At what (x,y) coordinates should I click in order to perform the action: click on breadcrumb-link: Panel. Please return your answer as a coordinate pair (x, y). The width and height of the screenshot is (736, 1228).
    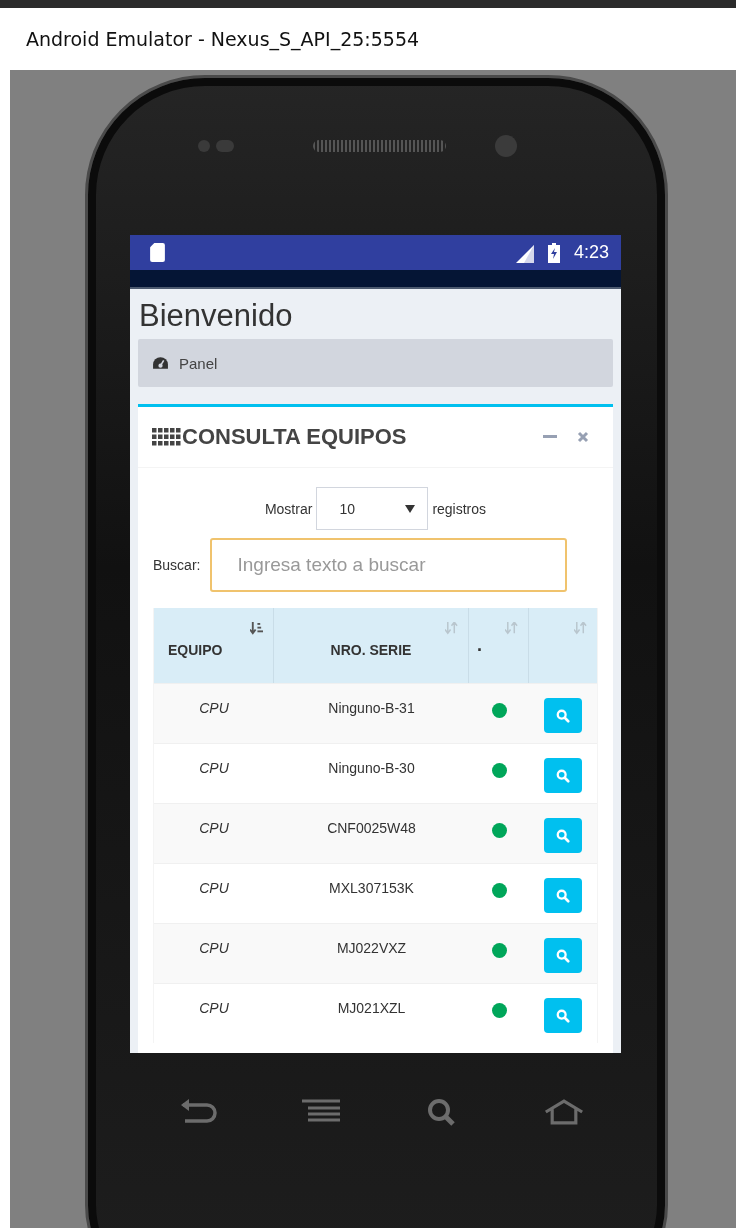
    Looking at the image, I should click on (198, 363).